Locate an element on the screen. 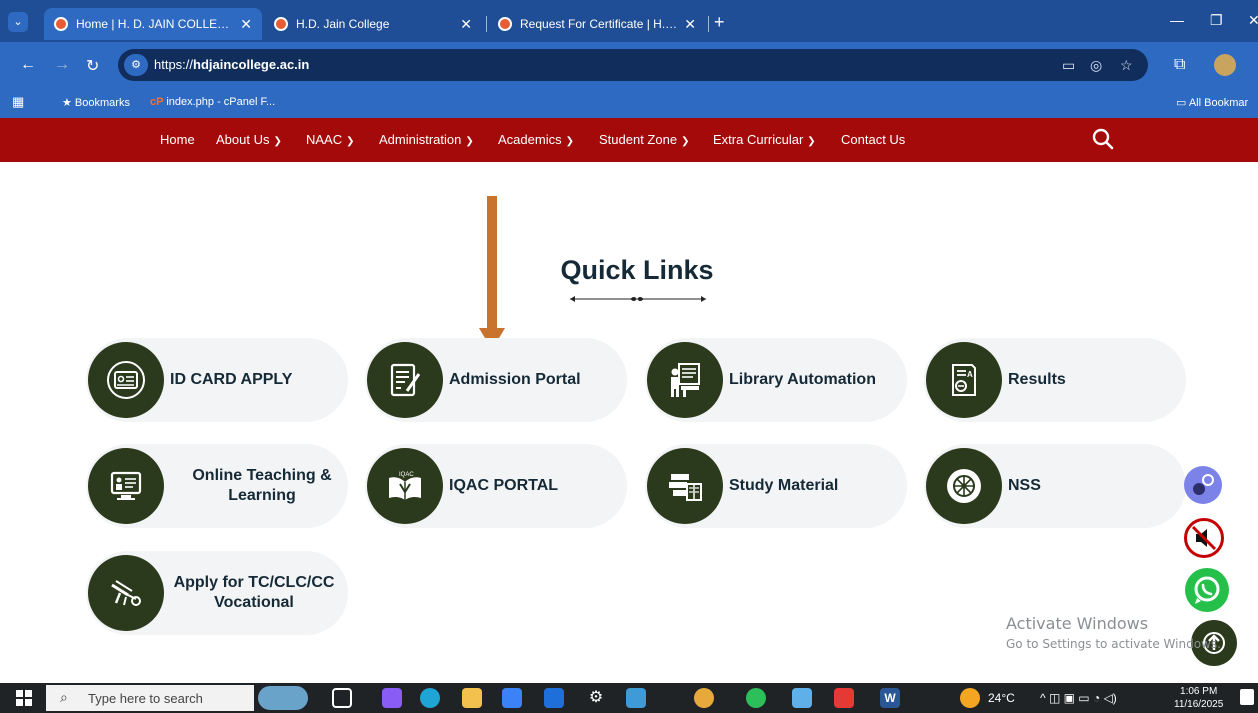  quick-link-library-automation: Library Automation is located at coordinates (776, 380).